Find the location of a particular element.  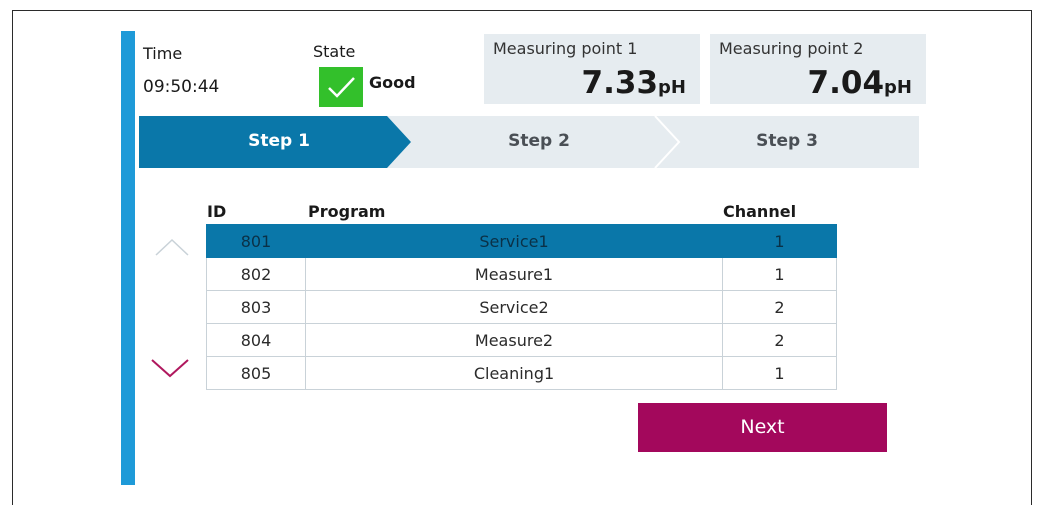

measuring-point-reading: 7.04pH is located at coordinates (860, 83).